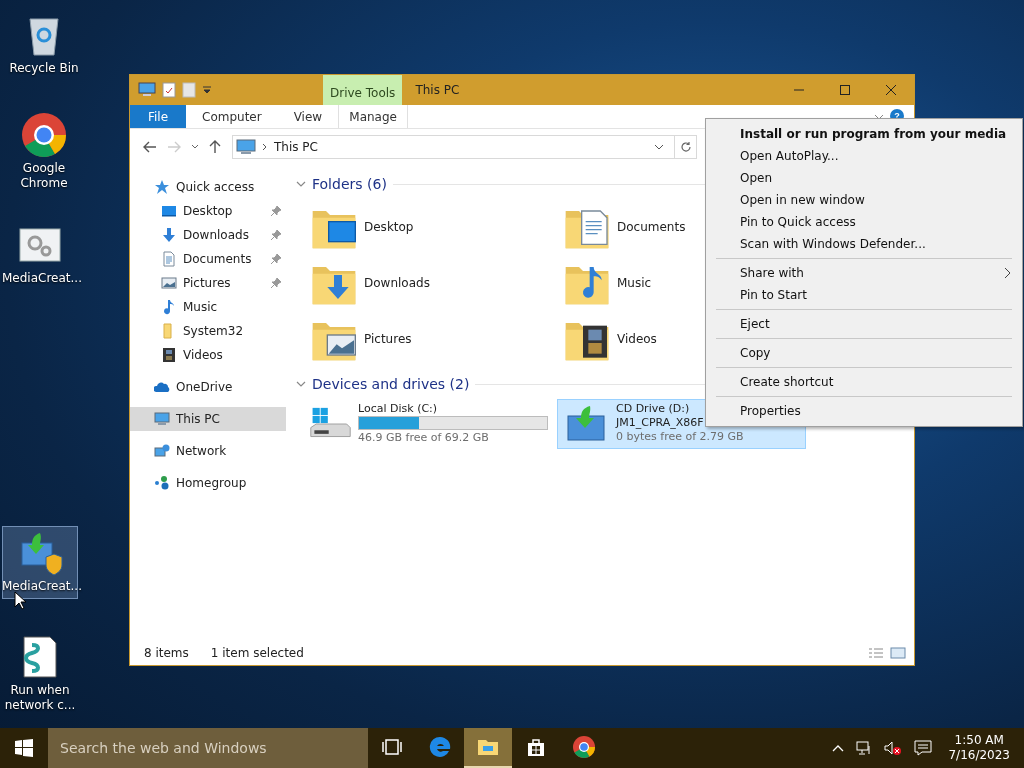  I want to click on group-heading: Devices and drives (2), so click(391, 384).